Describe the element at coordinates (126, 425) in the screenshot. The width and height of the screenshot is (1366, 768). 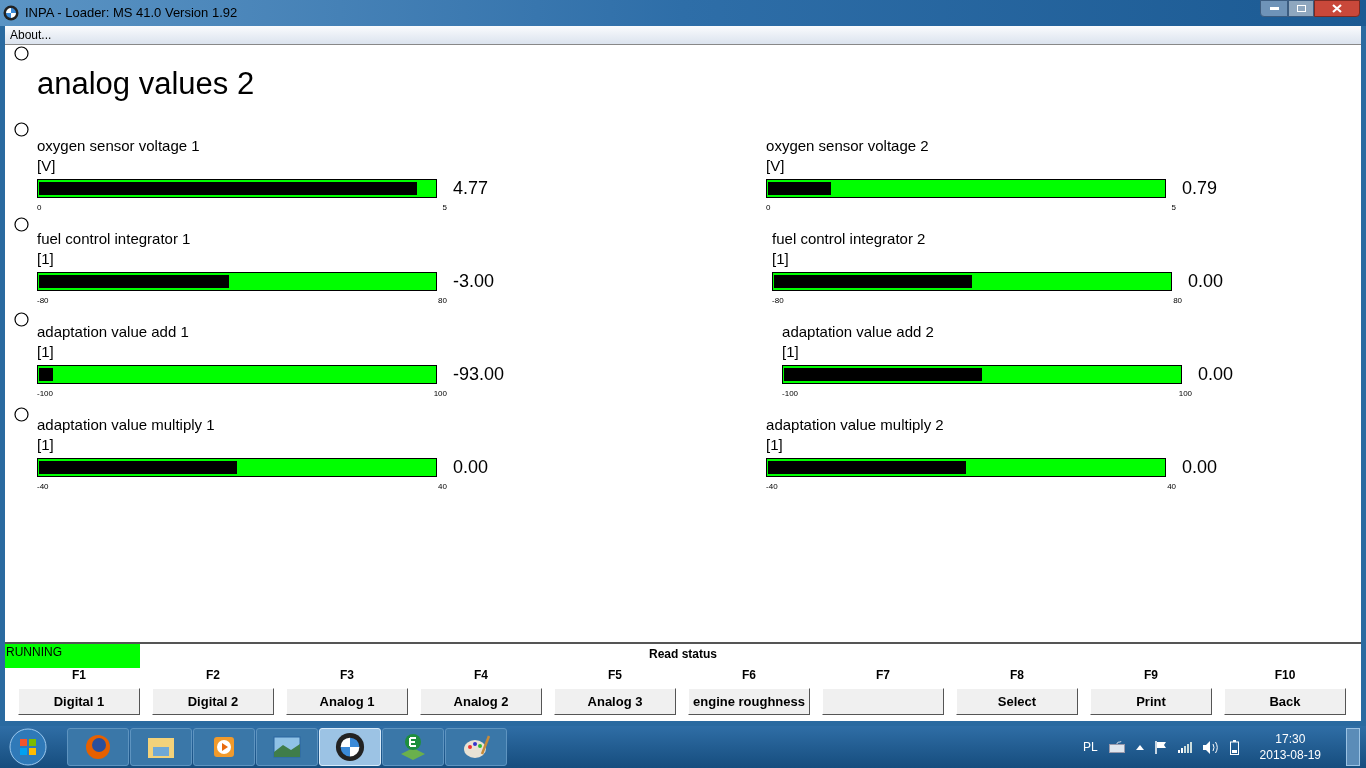
I see `gauge-label: adaptation value multiply 1` at that location.